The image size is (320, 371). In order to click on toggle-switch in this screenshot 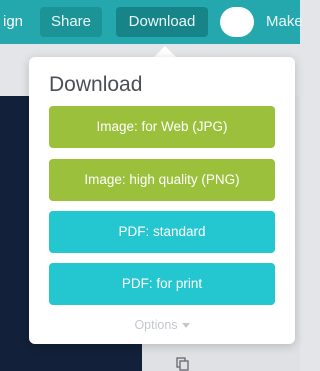, I will do `click(237, 22)`.